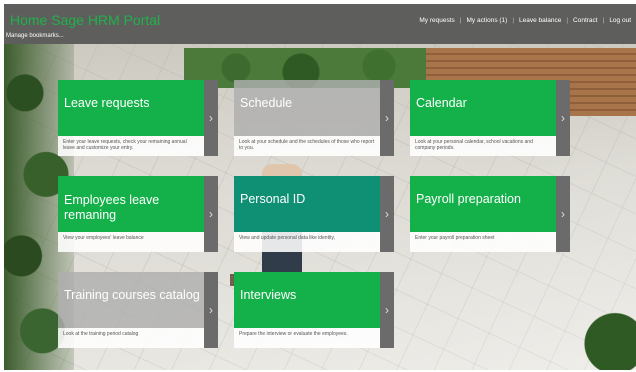 The height and width of the screenshot is (372, 636). Describe the element at coordinates (487, 20) in the screenshot. I see `nav-my-actions: My actions (1)` at that location.